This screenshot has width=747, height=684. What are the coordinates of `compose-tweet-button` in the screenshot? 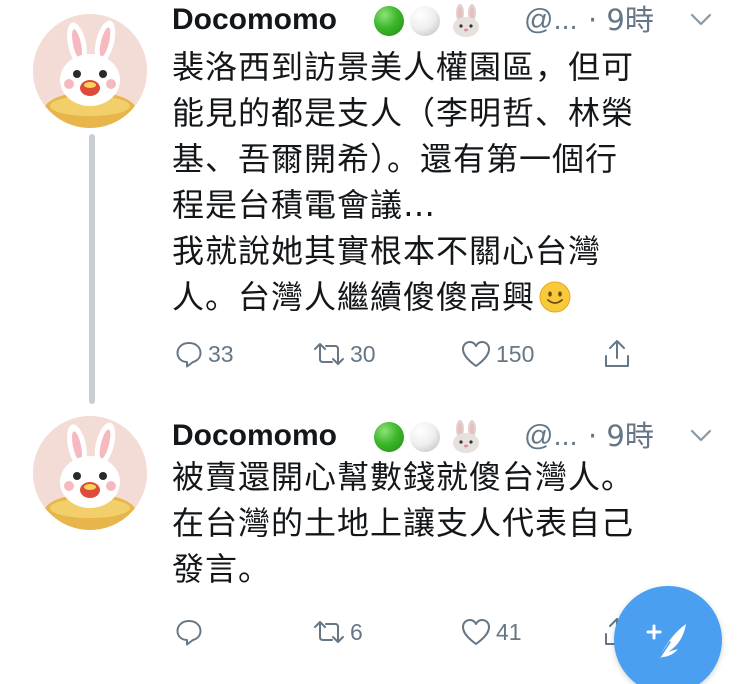 It's located at (668, 635).